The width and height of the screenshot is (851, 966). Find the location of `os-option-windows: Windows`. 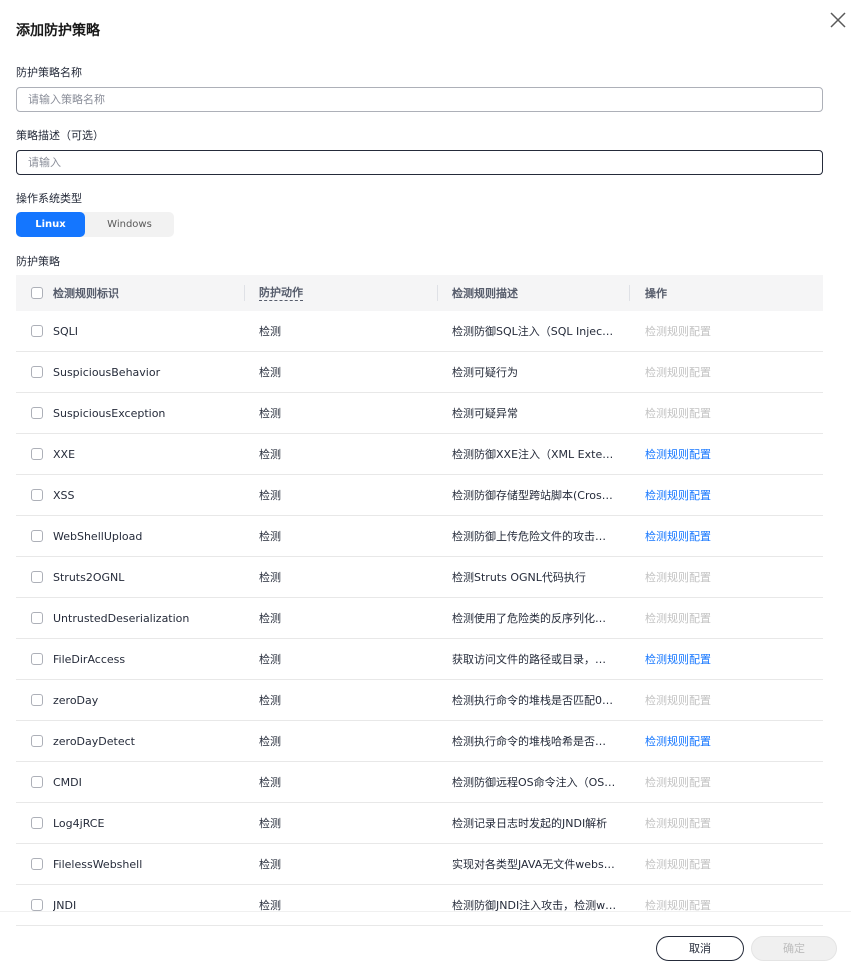

os-option-windows: Windows is located at coordinates (129, 224).